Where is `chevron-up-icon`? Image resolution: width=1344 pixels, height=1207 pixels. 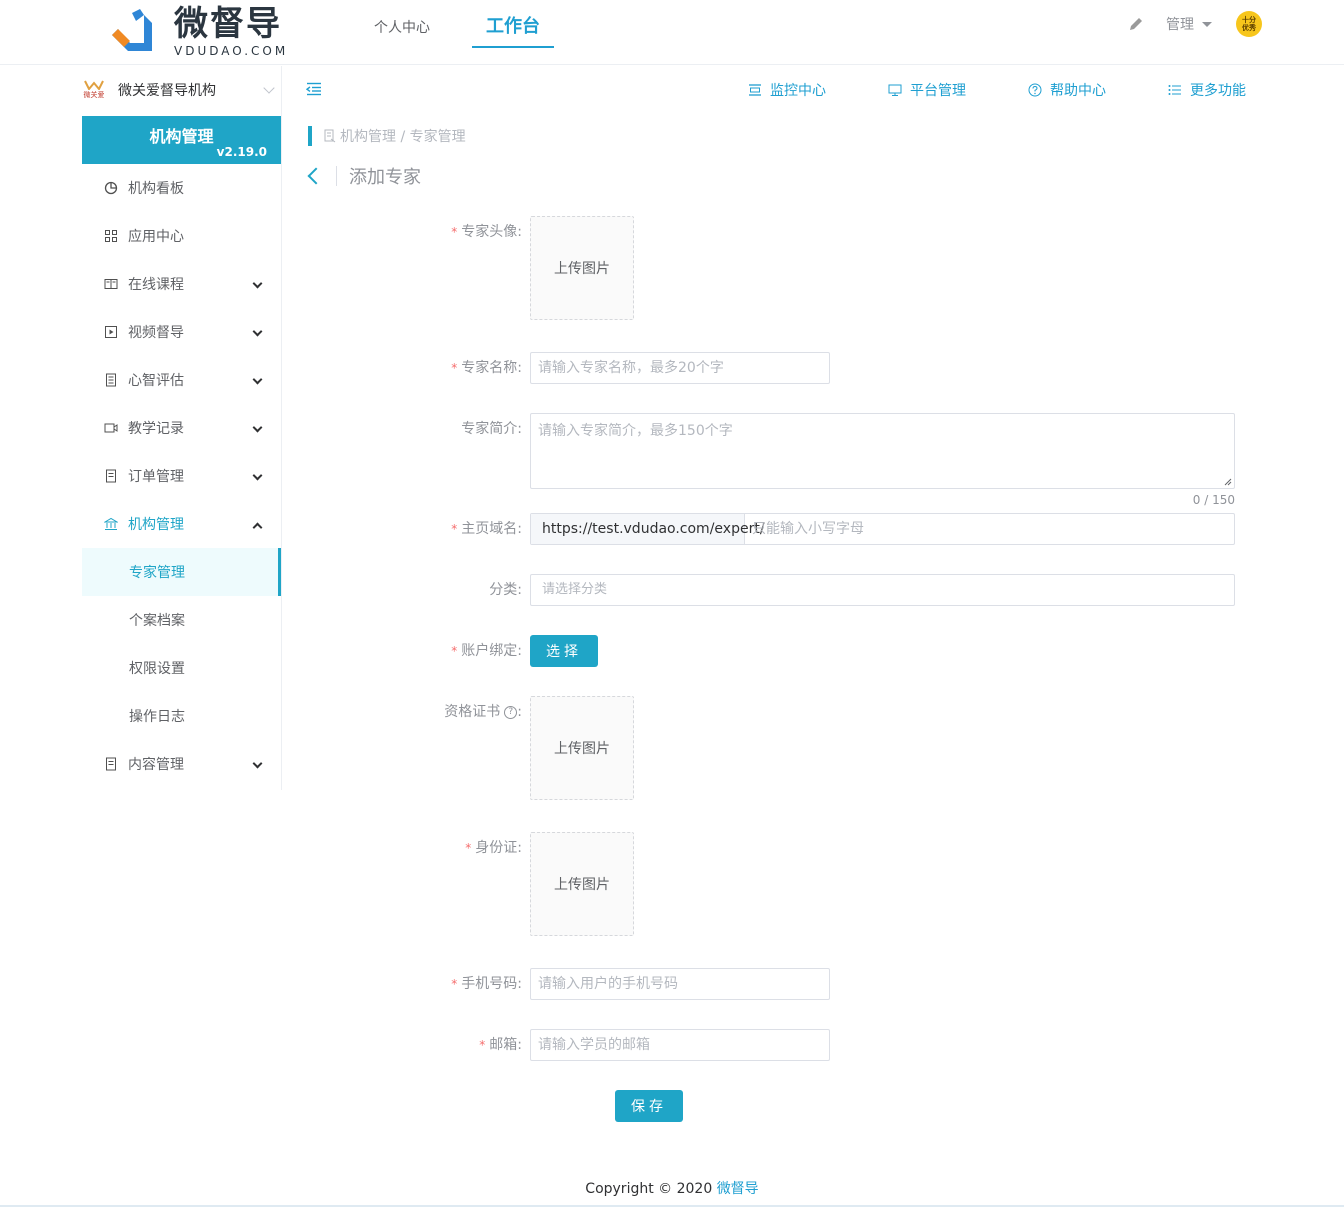 chevron-up-icon is located at coordinates (257, 527).